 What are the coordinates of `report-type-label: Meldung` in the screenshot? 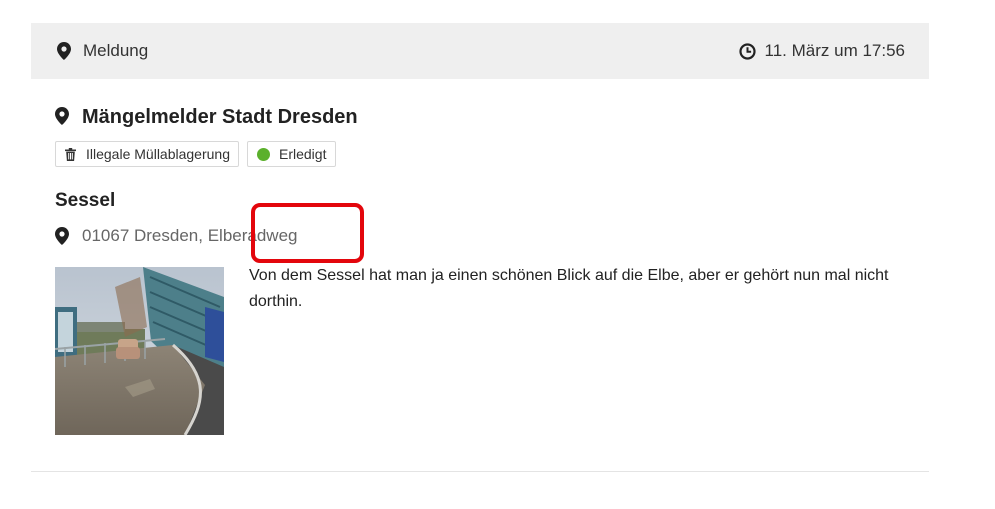 It's located at (116, 50).